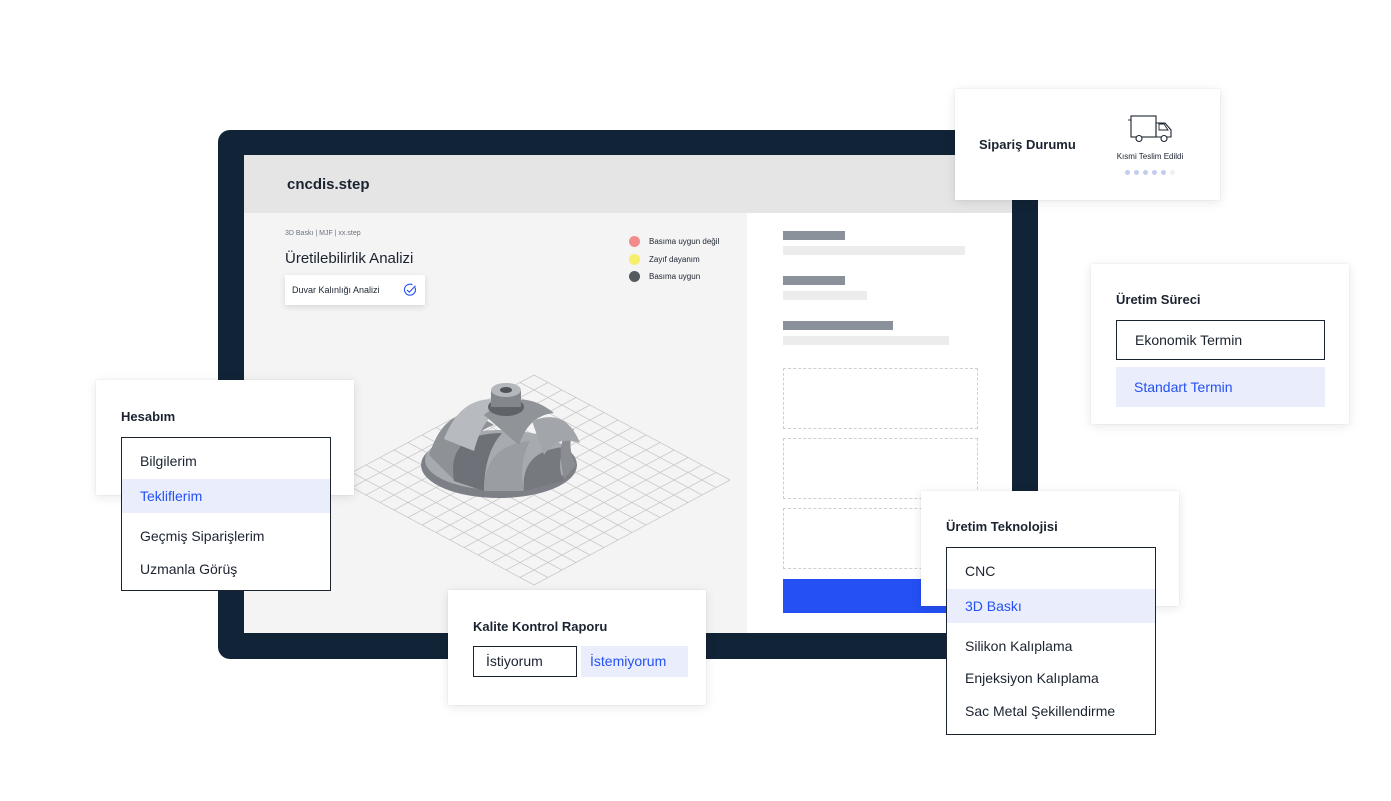 The height and width of the screenshot is (801, 1391). I want to click on production-technology-title: Üretim Teknolojisi, so click(1002, 526).